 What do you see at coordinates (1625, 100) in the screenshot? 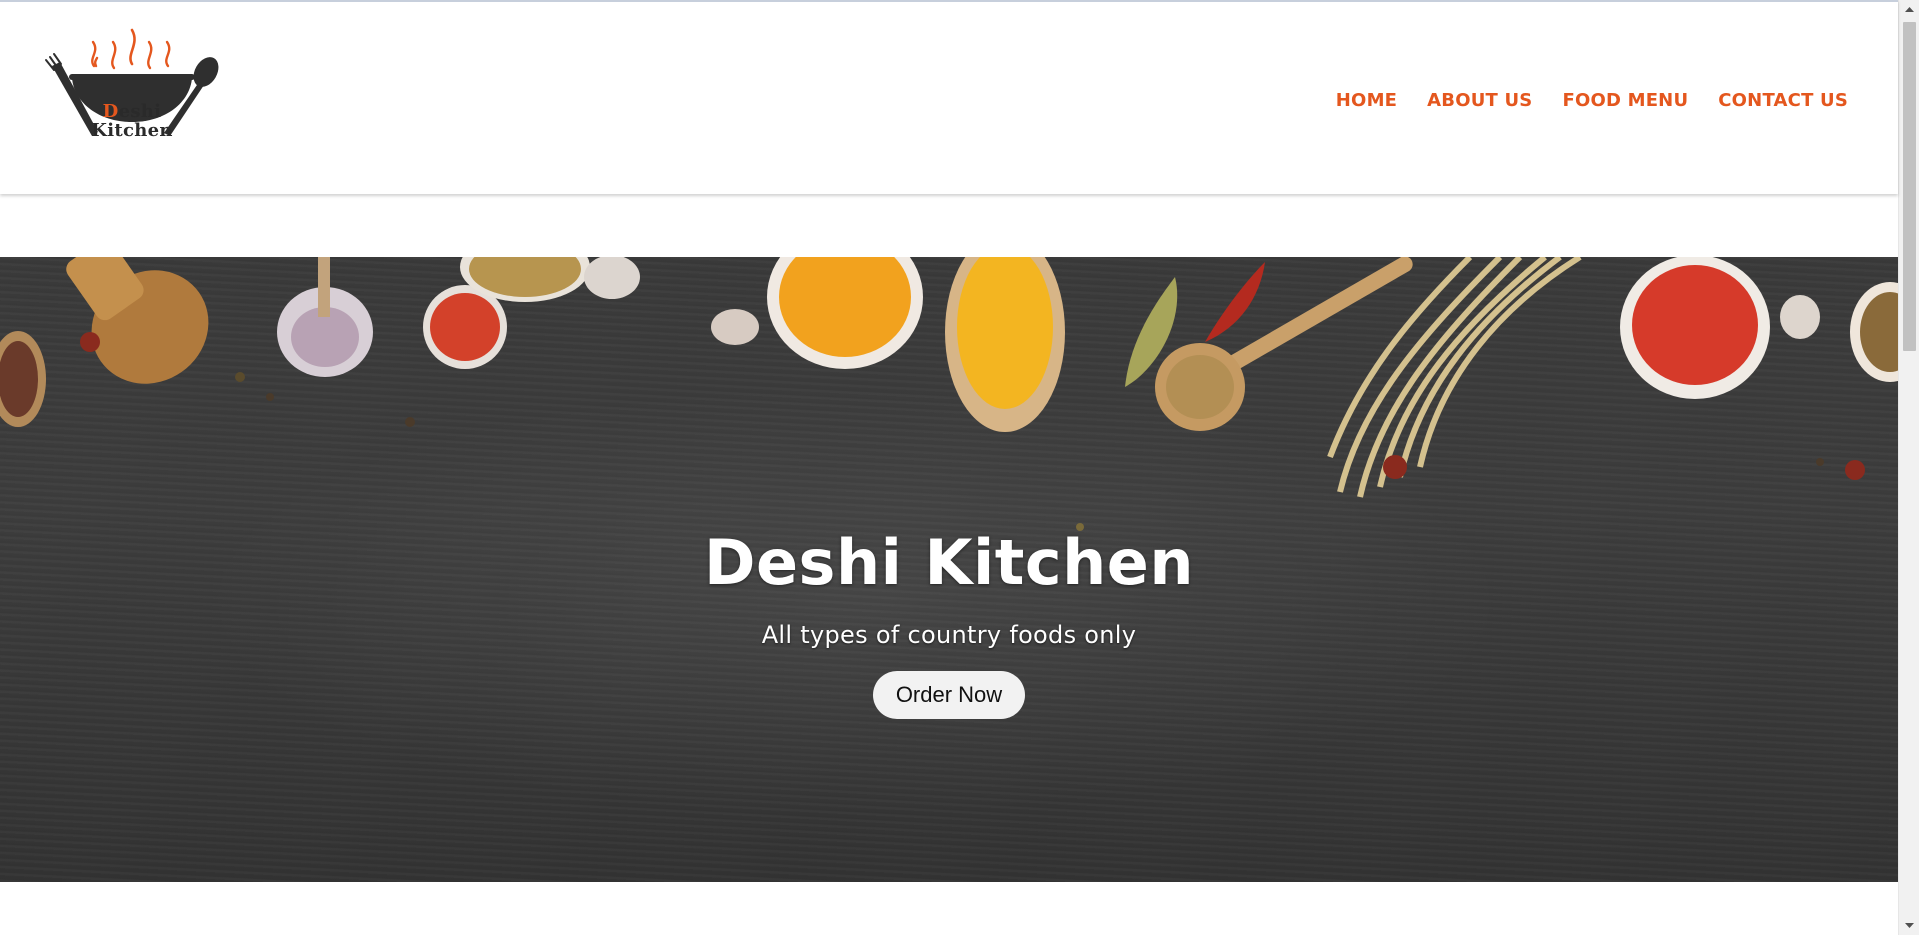
I see `nav-food-menu: FOOD MENU` at bounding box center [1625, 100].